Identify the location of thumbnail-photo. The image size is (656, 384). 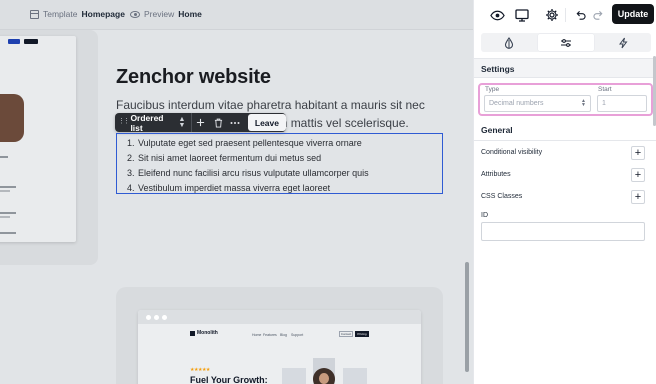
(12, 118).